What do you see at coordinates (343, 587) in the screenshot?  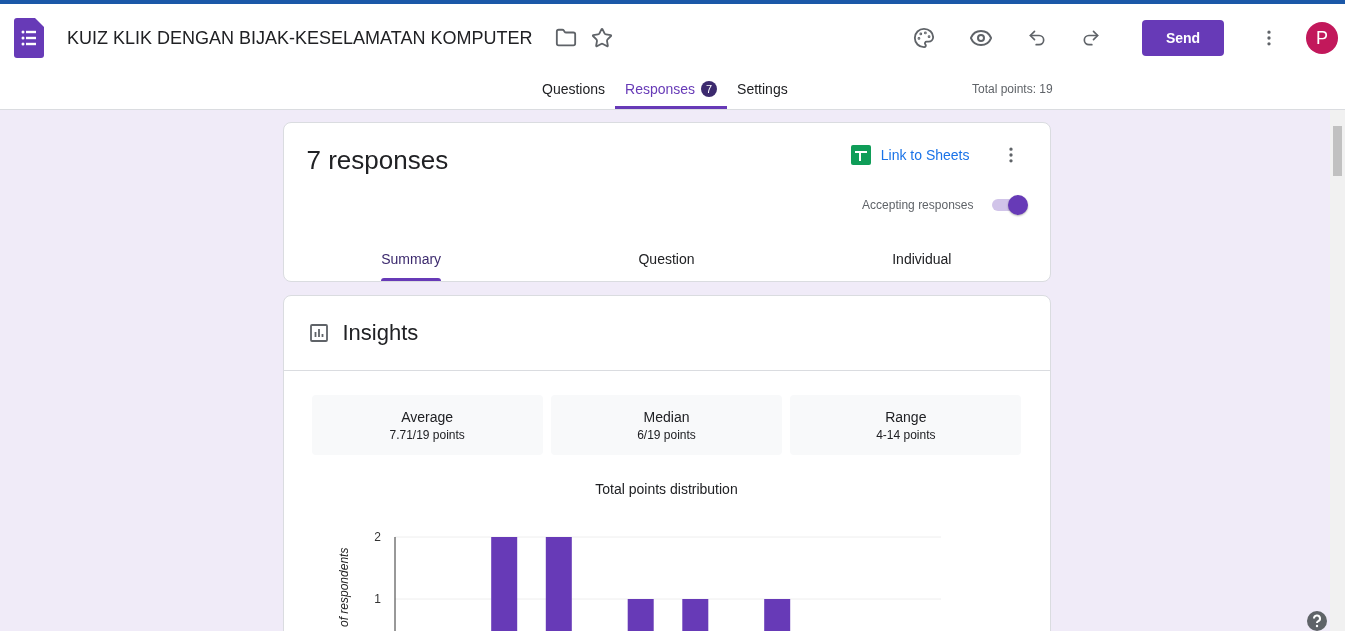 I see `y-axis-label: of respondents` at bounding box center [343, 587].